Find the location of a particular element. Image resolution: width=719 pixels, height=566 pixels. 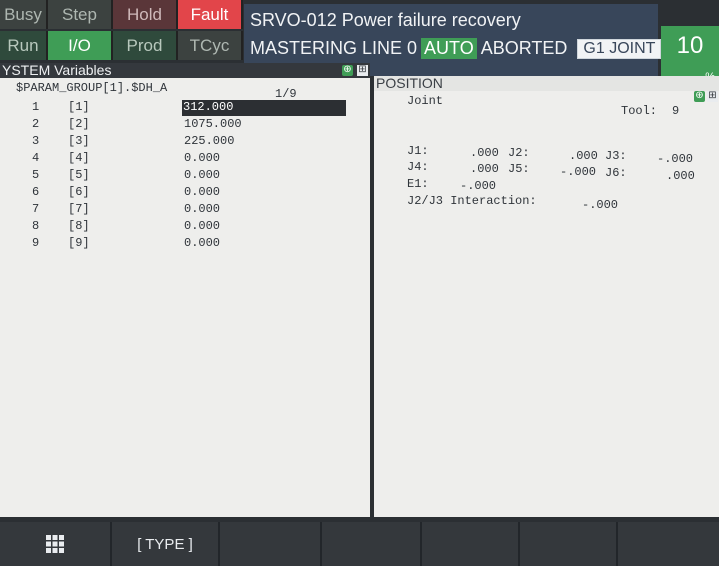

j5-value: -.000 is located at coordinates (578, 172).